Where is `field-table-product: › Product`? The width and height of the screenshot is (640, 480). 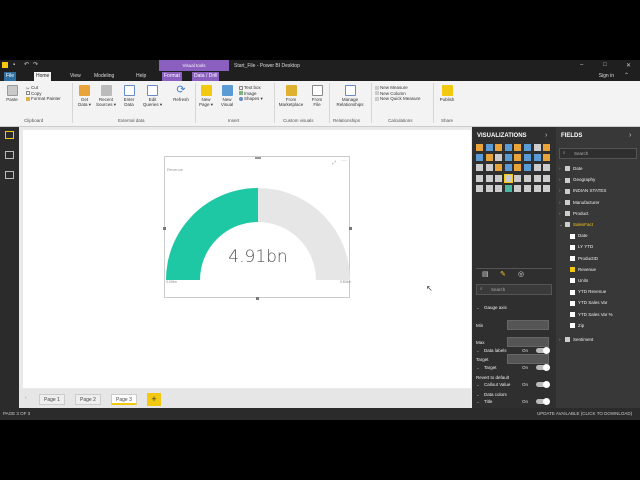 field-table-product: › Product is located at coordinates (574, 214).